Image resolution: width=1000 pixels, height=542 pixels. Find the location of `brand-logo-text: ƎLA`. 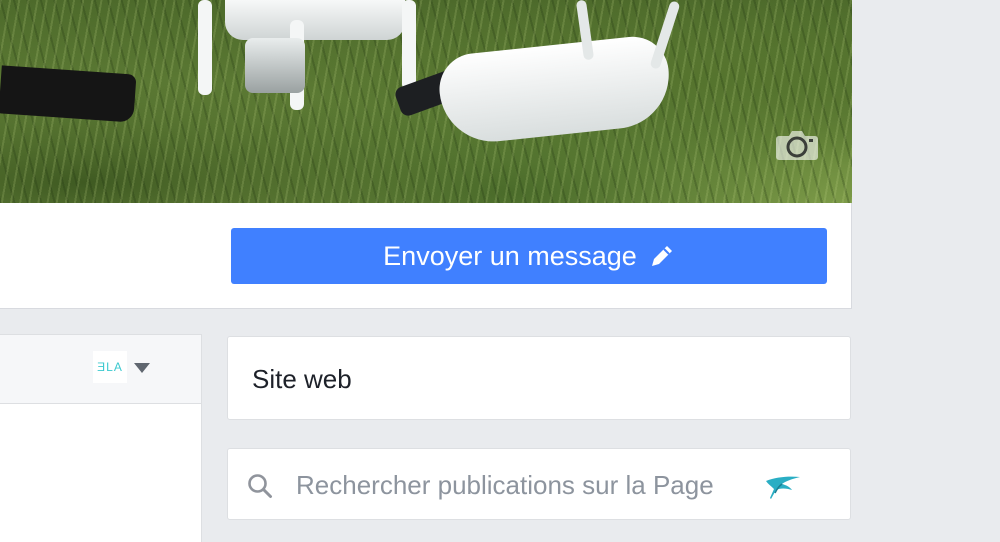

brand-logo-text: ƎLA is located at coordinates (110, 367).